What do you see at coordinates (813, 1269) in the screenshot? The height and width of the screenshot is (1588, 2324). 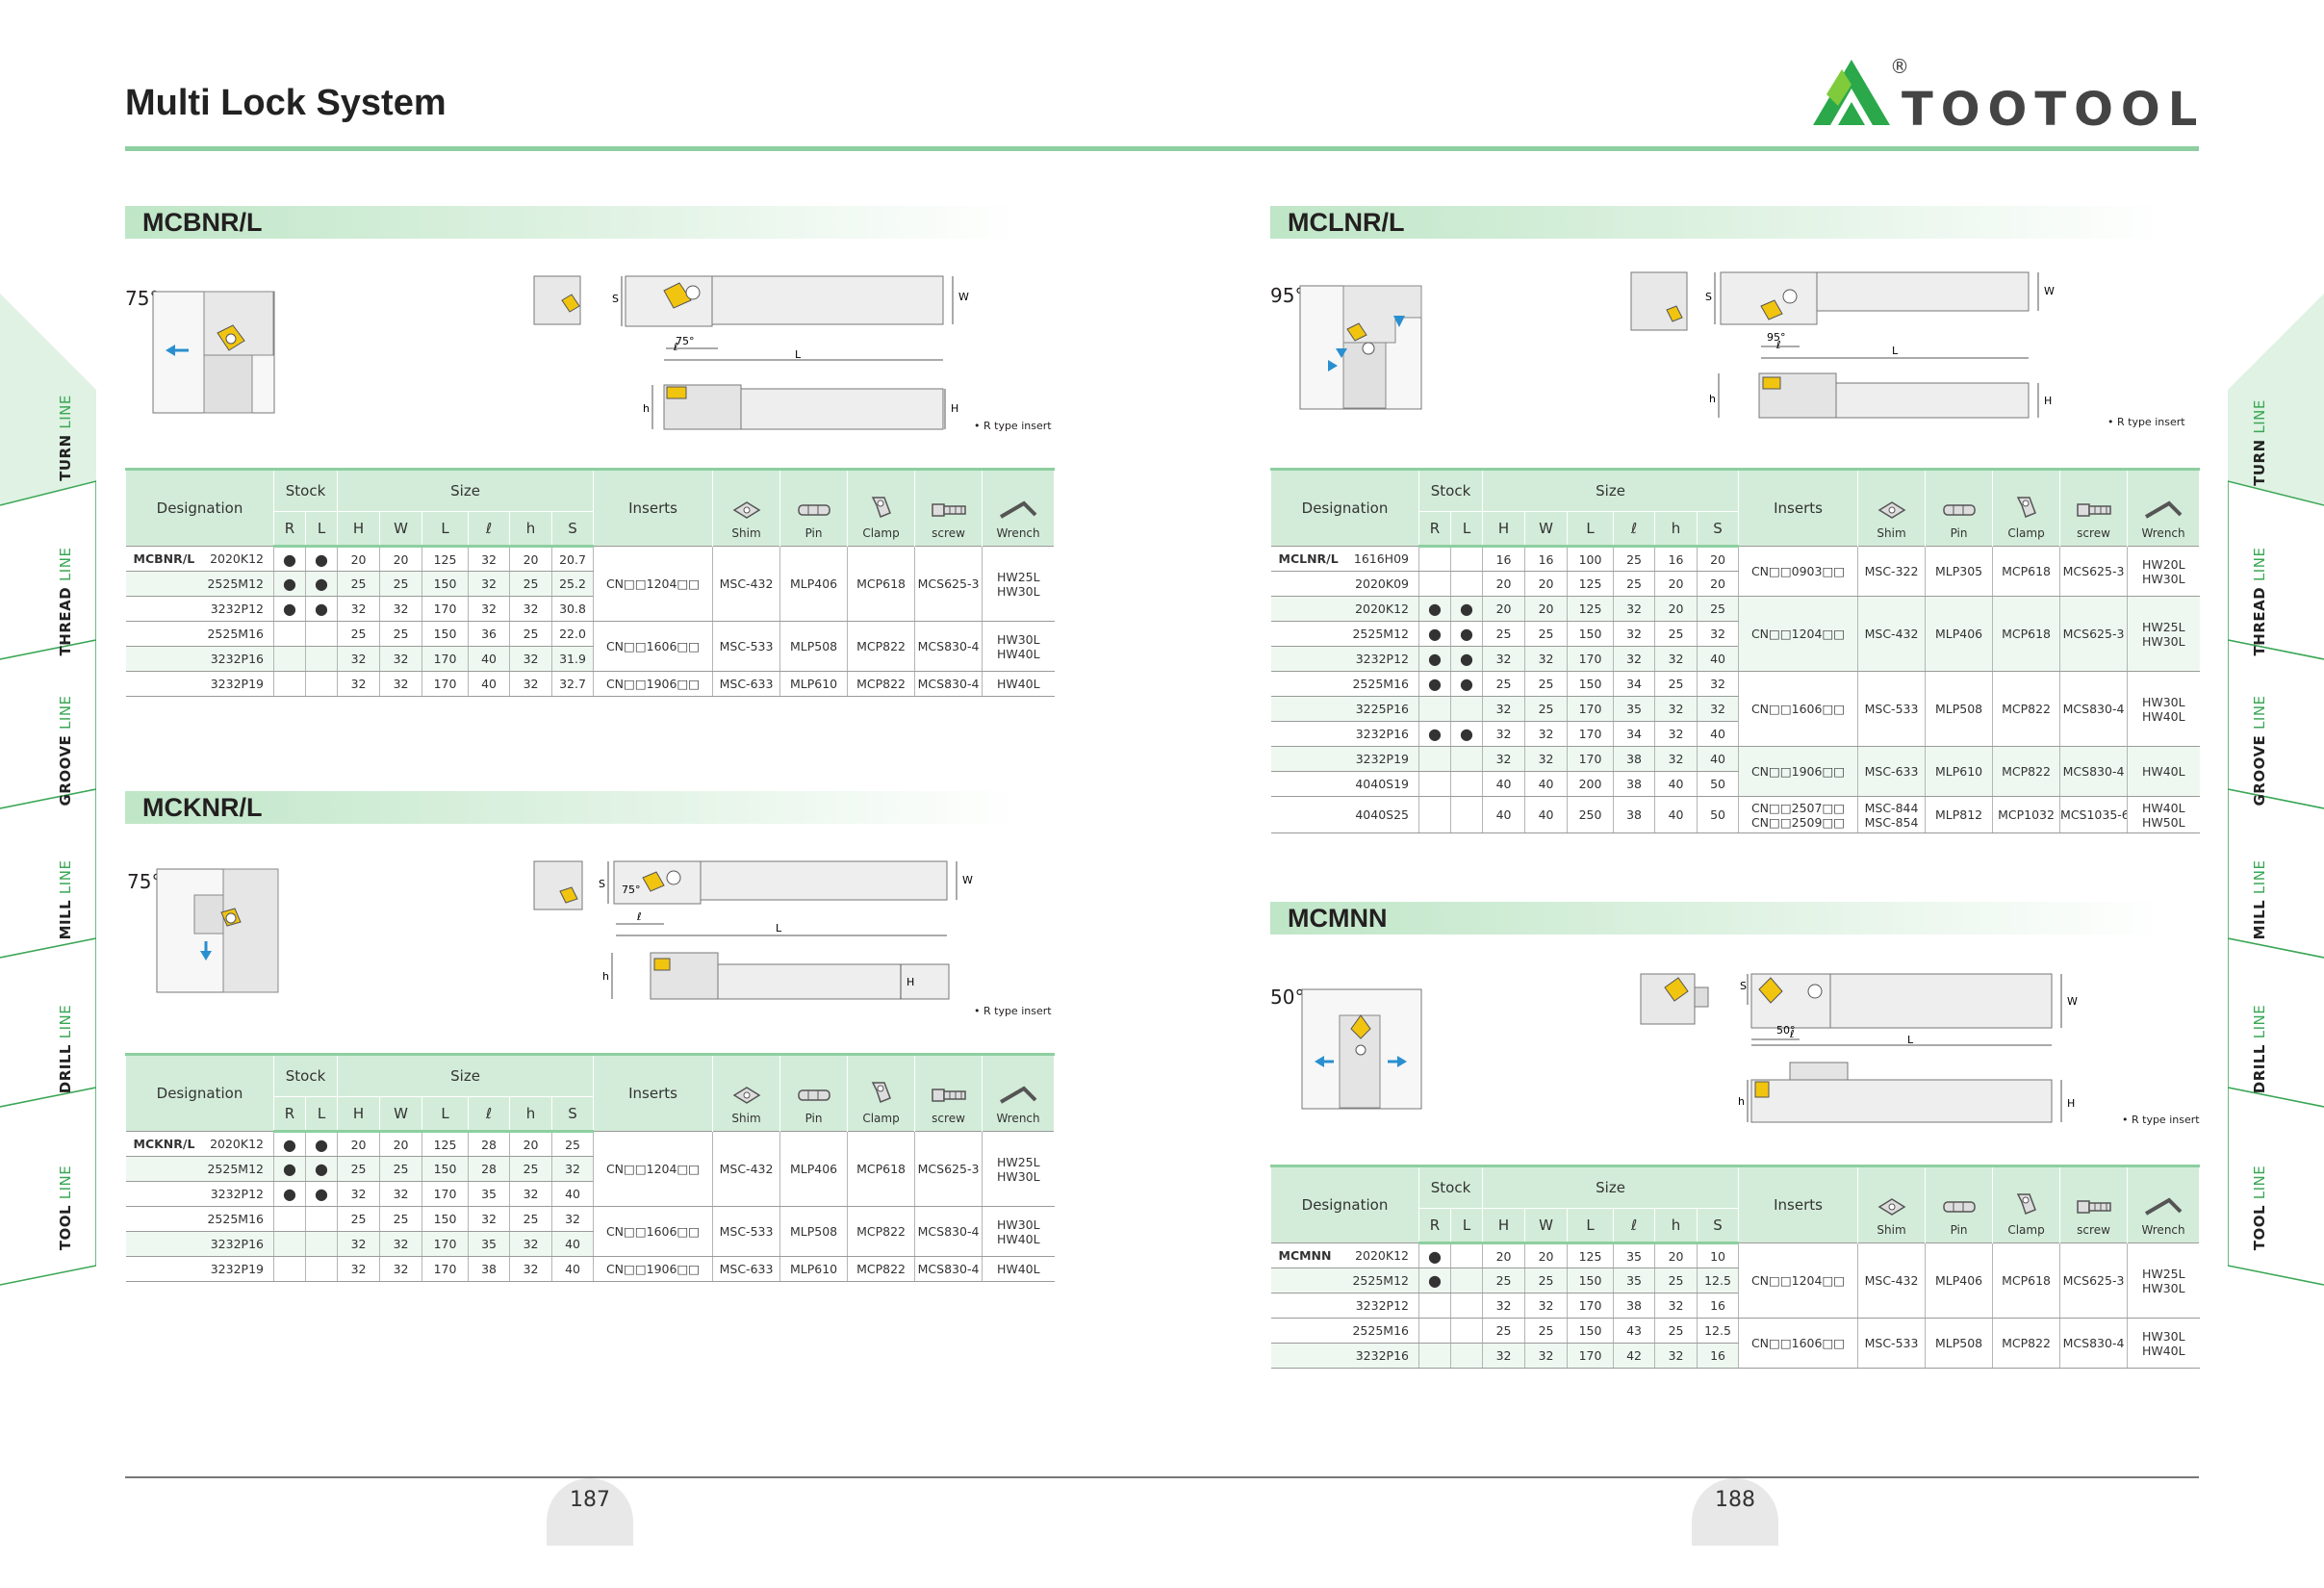 I see `table-cell: MLP610` at bounding box center [813, 1269].